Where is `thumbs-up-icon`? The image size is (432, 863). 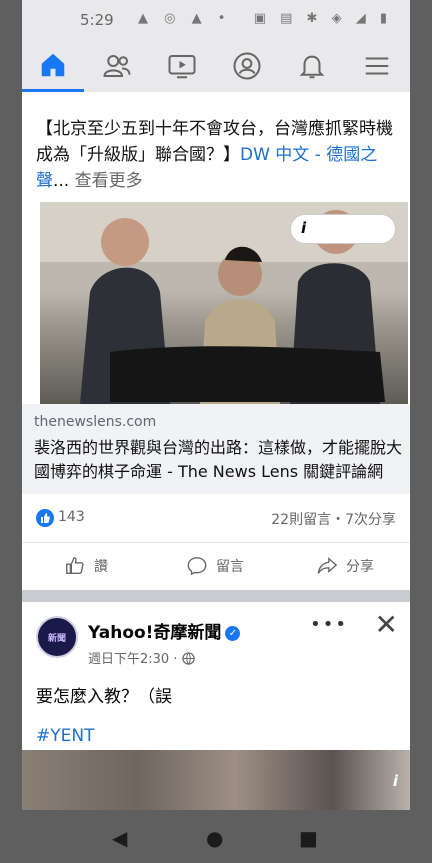
thumbs-up-icon is located at coordinates (75, 566).